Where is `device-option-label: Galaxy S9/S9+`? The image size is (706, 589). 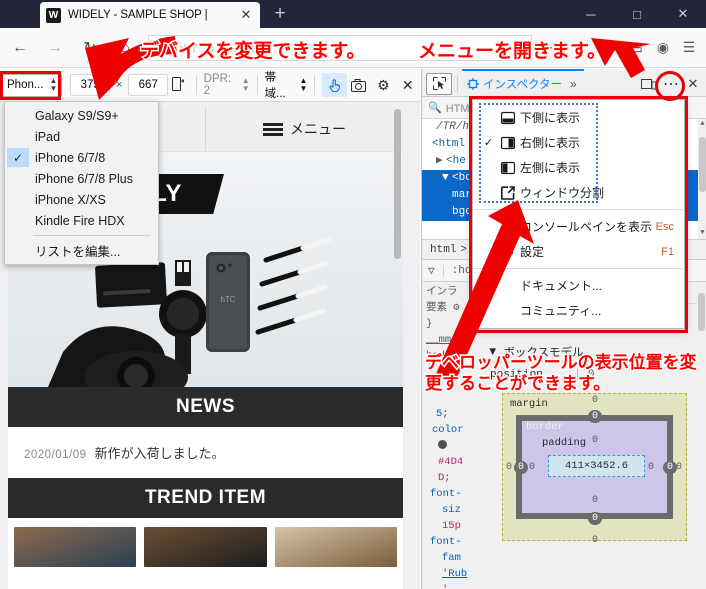
device-option-label: Galaxy S9/S9+ is located at coordinates (77, 115).